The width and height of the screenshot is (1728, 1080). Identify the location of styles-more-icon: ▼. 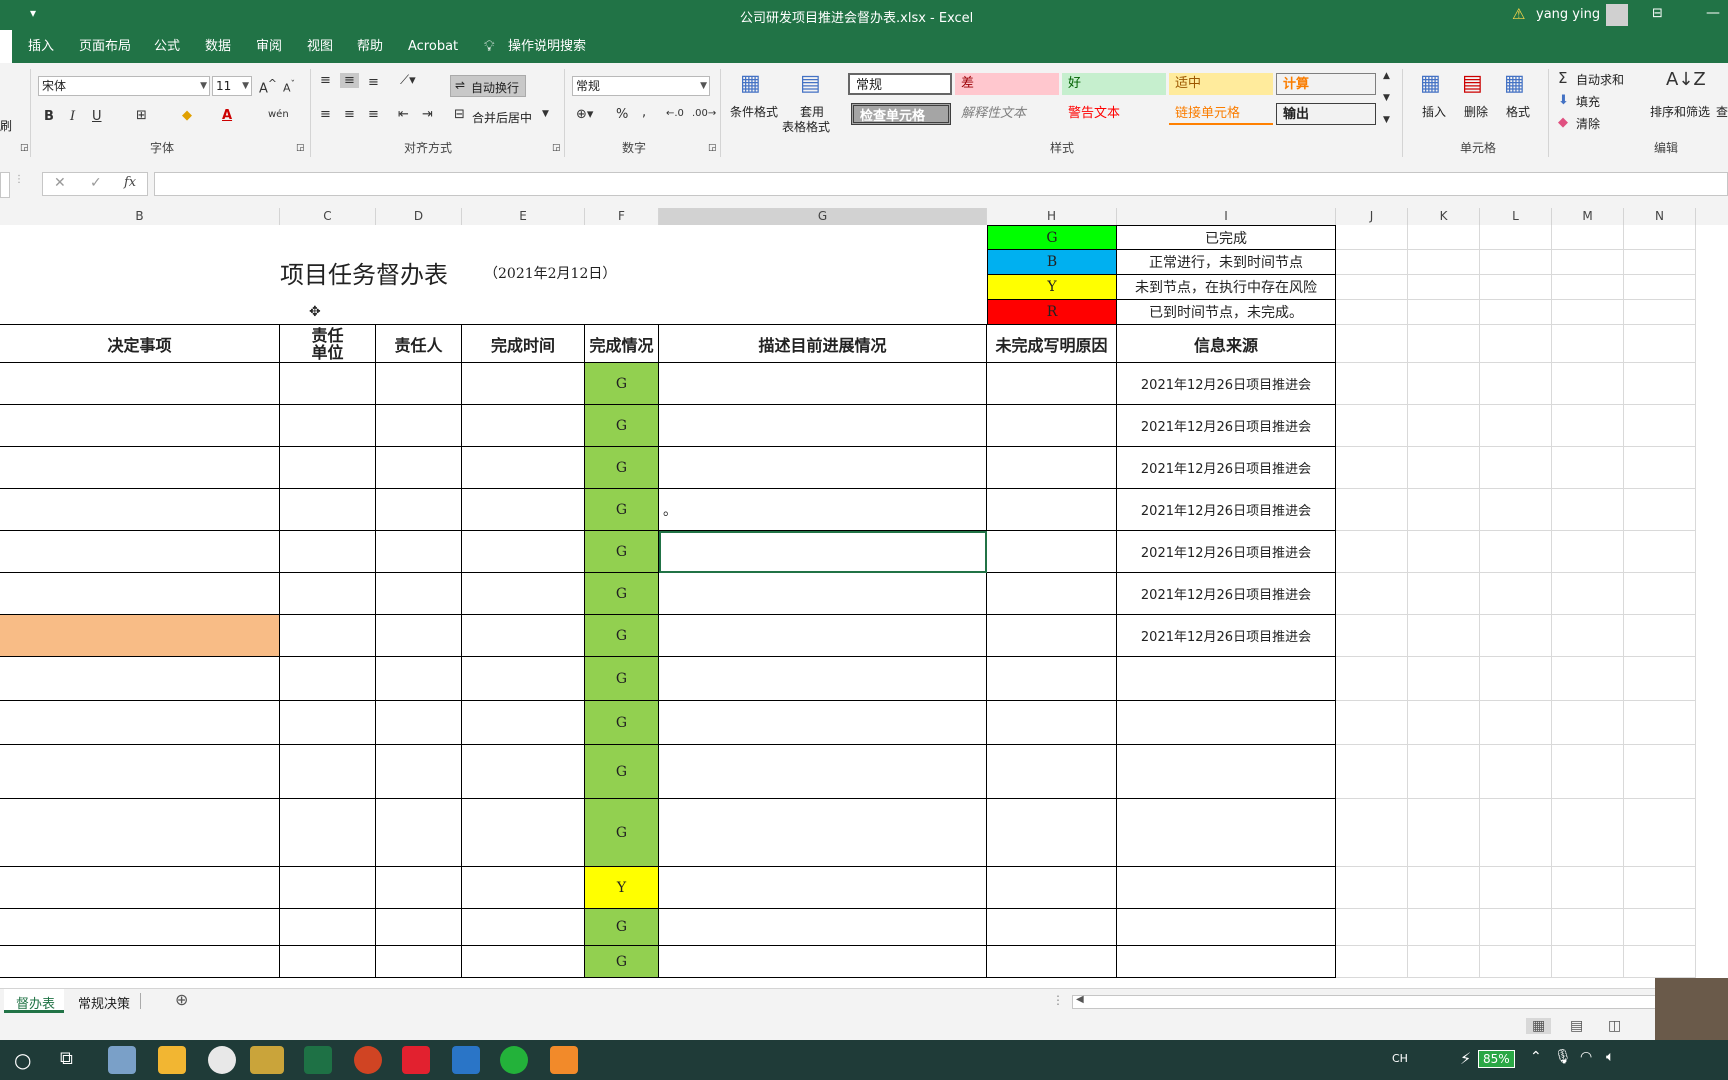
(1386, 120).